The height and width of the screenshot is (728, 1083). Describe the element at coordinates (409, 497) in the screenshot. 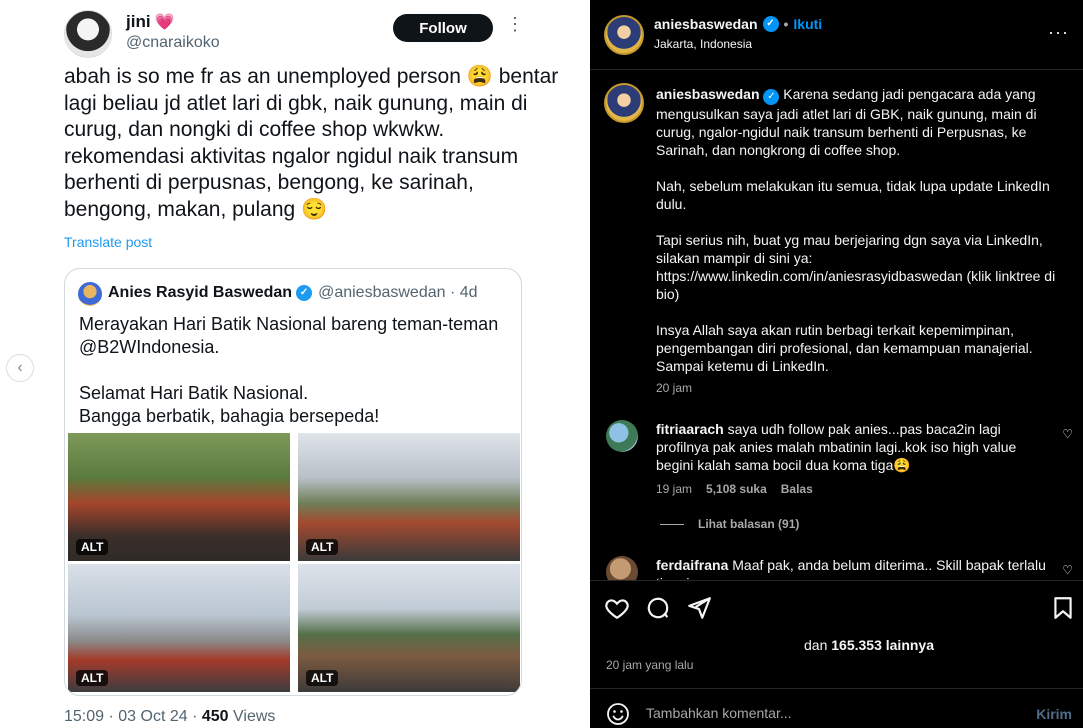

I see `quoted-photo-2: ALT` at that location.